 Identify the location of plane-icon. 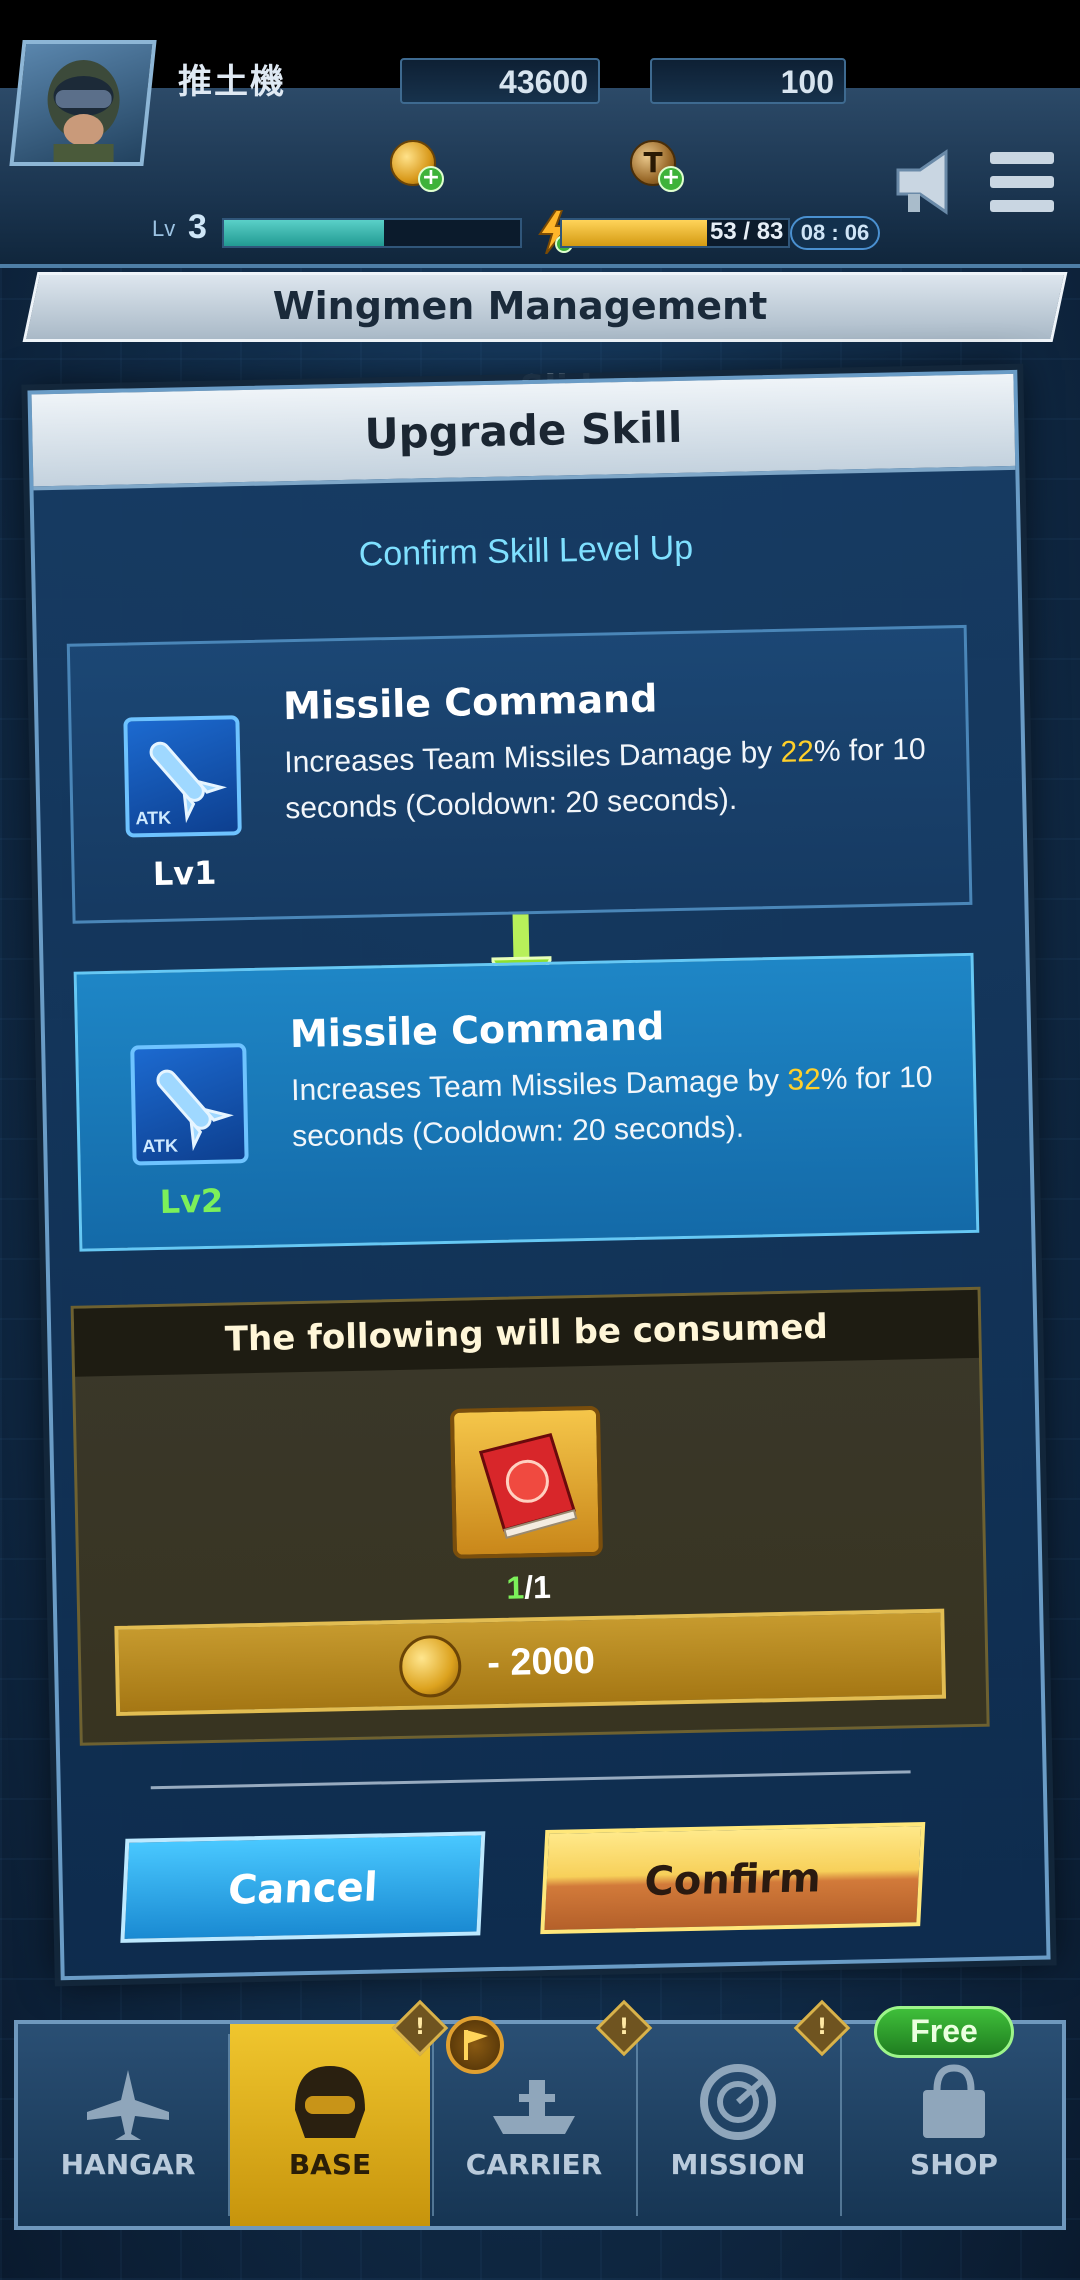
(128, 2105).